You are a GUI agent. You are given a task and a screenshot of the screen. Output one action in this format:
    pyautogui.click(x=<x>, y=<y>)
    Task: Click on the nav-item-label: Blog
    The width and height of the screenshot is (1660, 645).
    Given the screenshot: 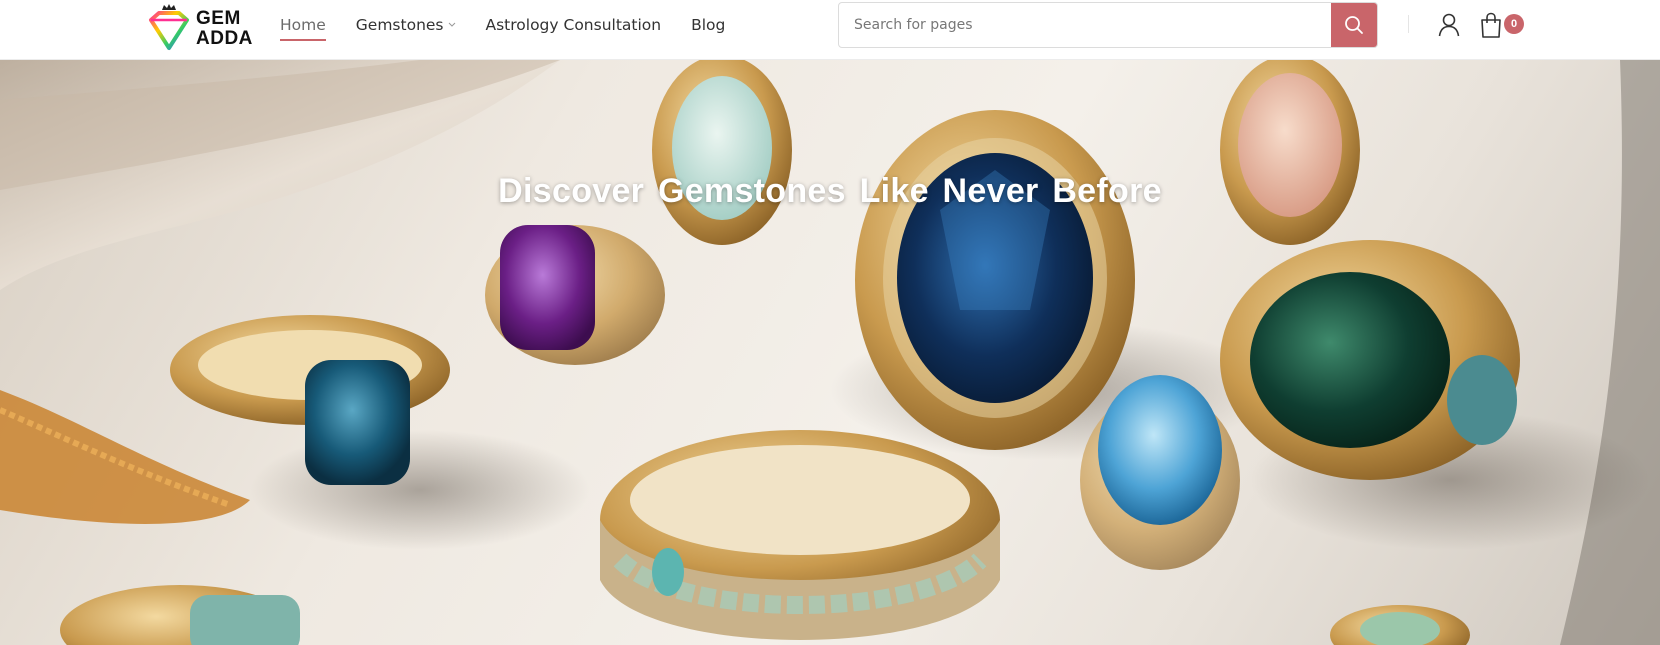 What is the action you would take?
    pyautogui.click(x=708, y=25)
    